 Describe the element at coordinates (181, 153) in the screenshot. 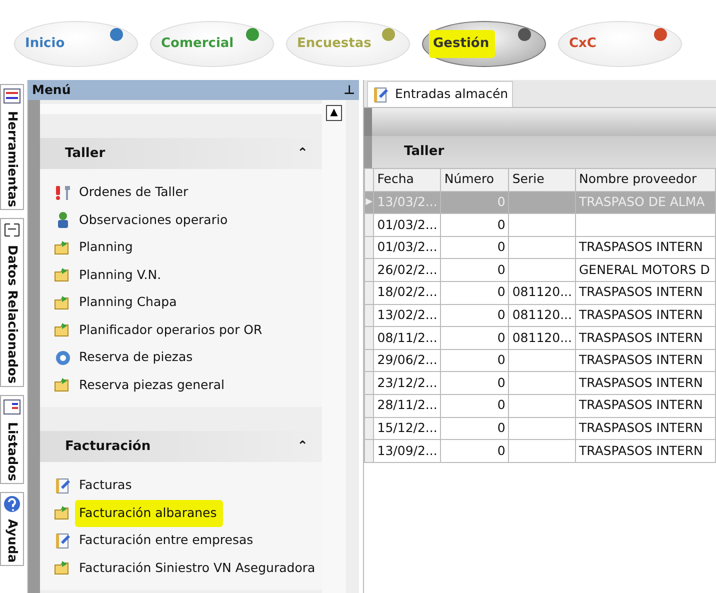

I see `section-header: Taller ⌃` at that location.